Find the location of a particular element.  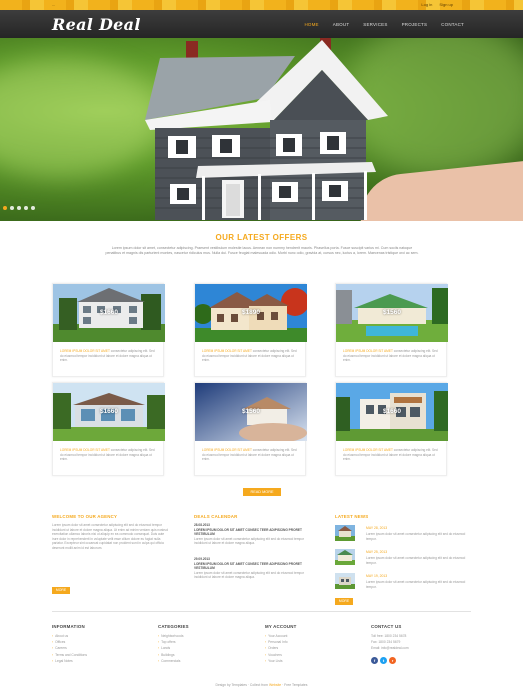

rss-icon: r is located at coordinates (392, 660).